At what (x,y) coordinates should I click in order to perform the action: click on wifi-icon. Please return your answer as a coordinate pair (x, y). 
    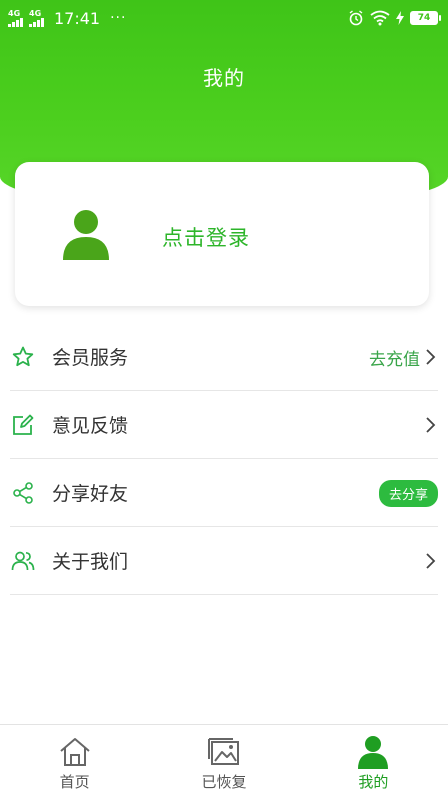
    Looking at the image, I should click on (380, 18).